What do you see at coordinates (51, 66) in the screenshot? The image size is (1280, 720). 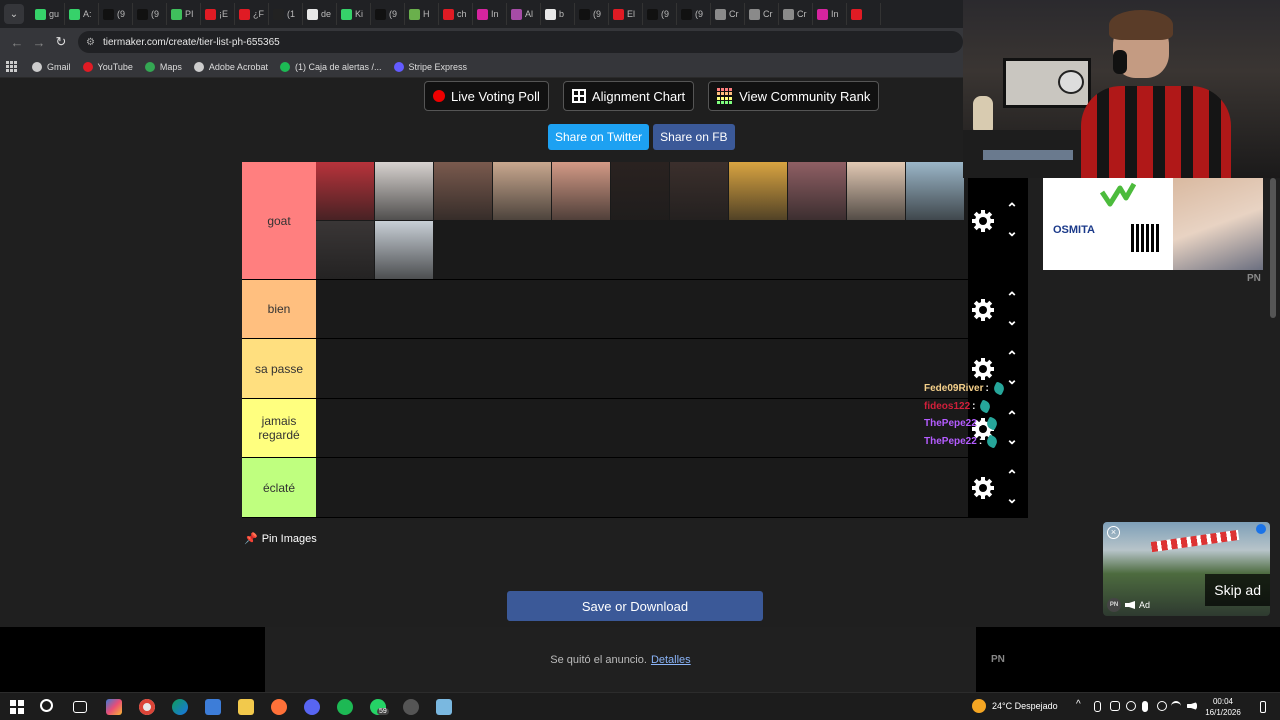 I see `bookmark-item: Gmail` at bounding box center [51, 66].